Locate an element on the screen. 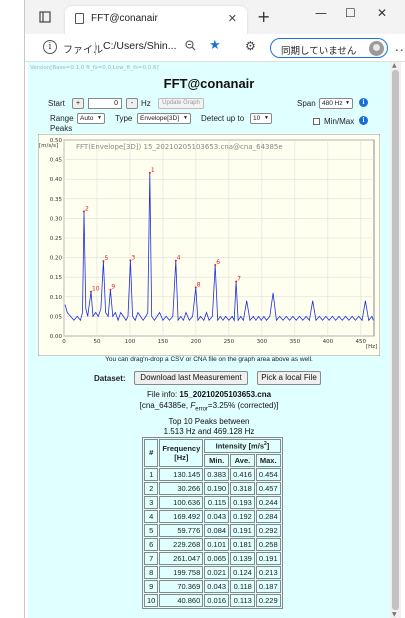 The height and width of the screenshot is (618, 405). update-graph-button: Update Graph is located at coordinates (181, 103).